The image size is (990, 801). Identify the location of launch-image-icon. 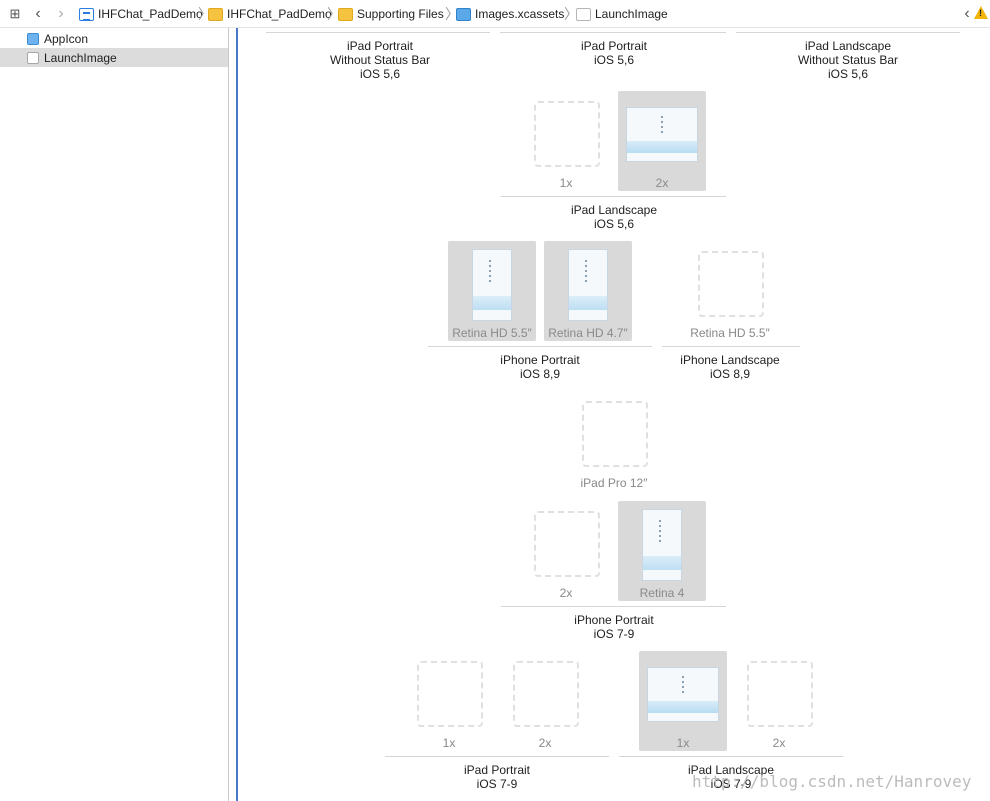
(583, 14).